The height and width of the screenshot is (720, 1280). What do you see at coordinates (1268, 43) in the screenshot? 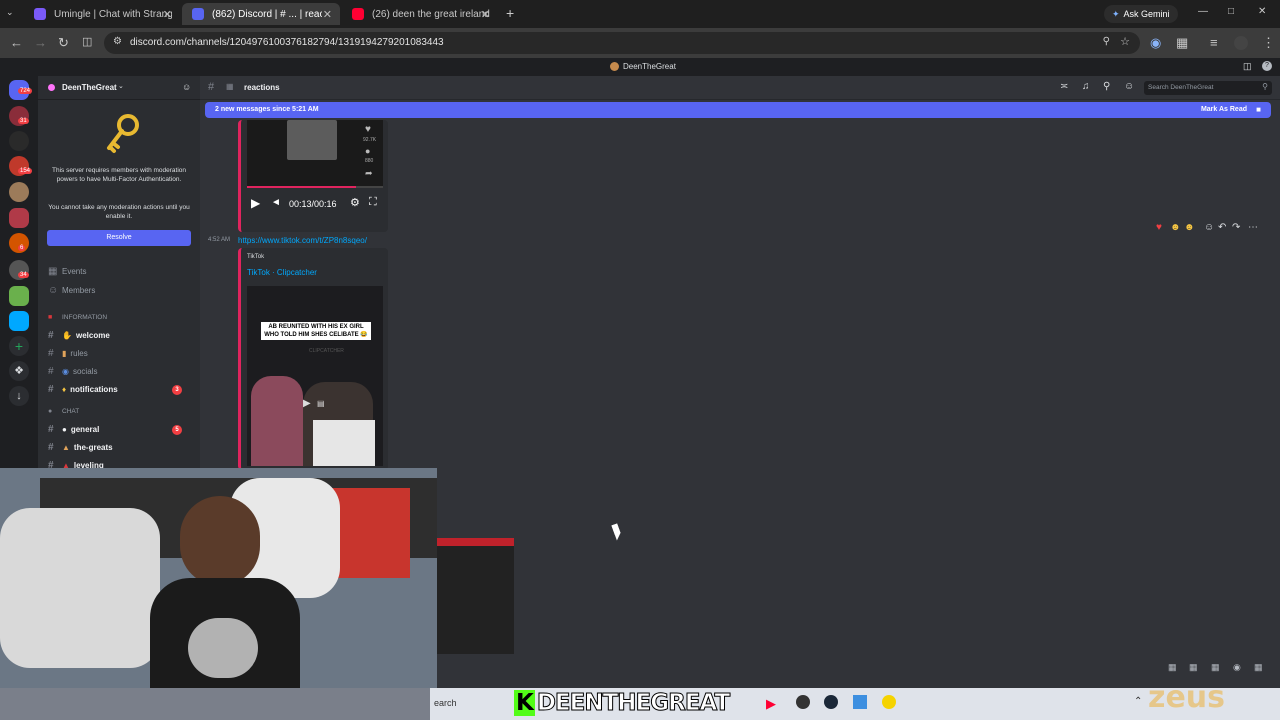
I see `browser-menu-icon: ⋮` at bounding box center [1268, 43].